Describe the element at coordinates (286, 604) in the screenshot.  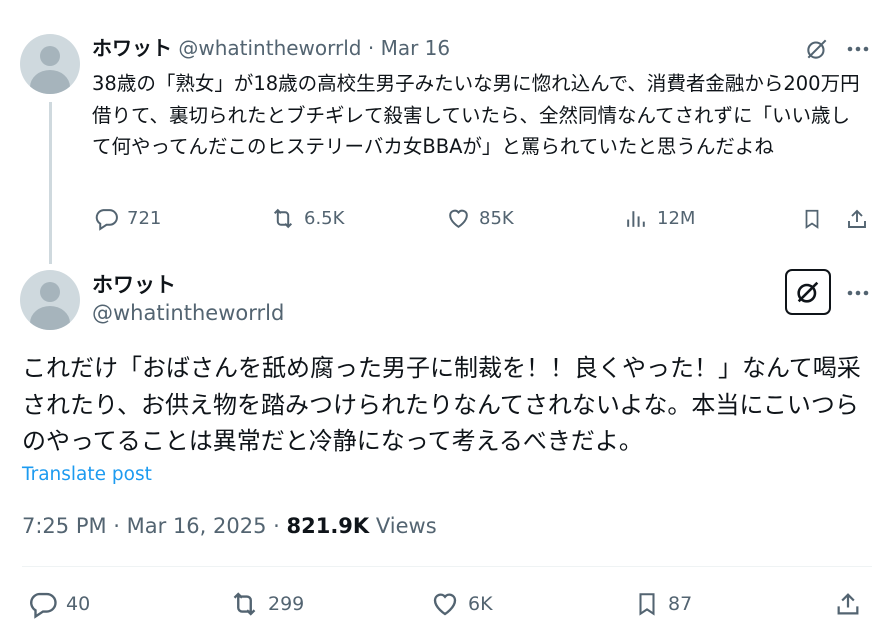
I see `main-repost-count: 299` at that location.